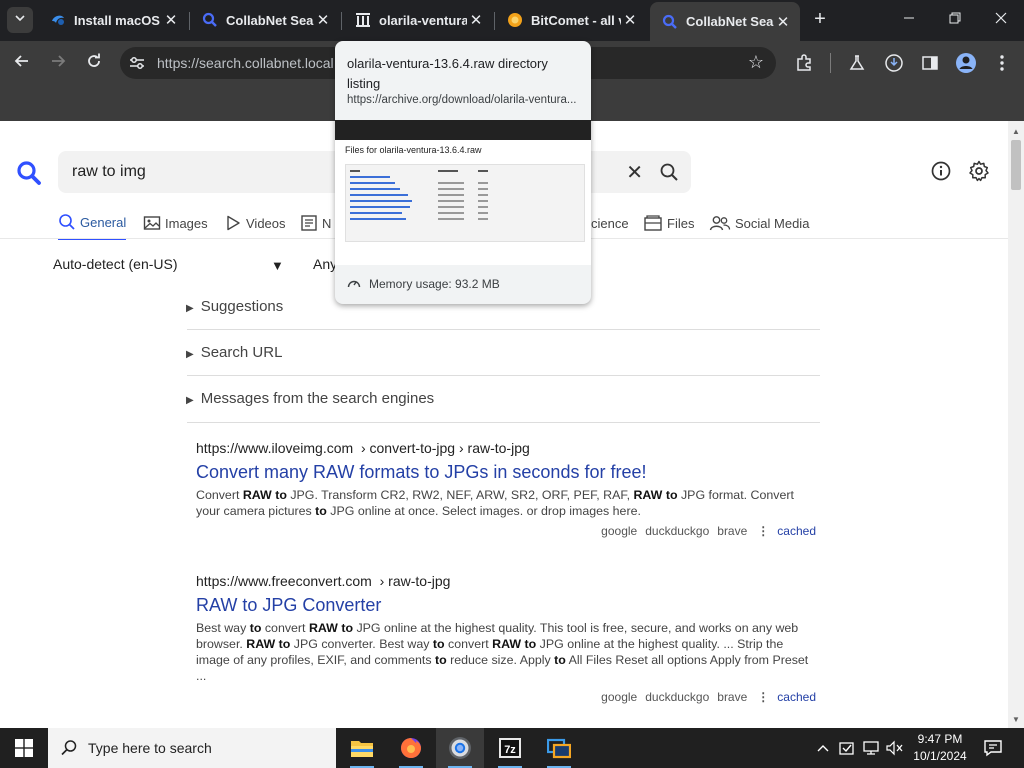 This screenshot has width=1024, height=768. Describe the element at coordinates (894, 63) in the screenshot. I see `media-button` at that location.